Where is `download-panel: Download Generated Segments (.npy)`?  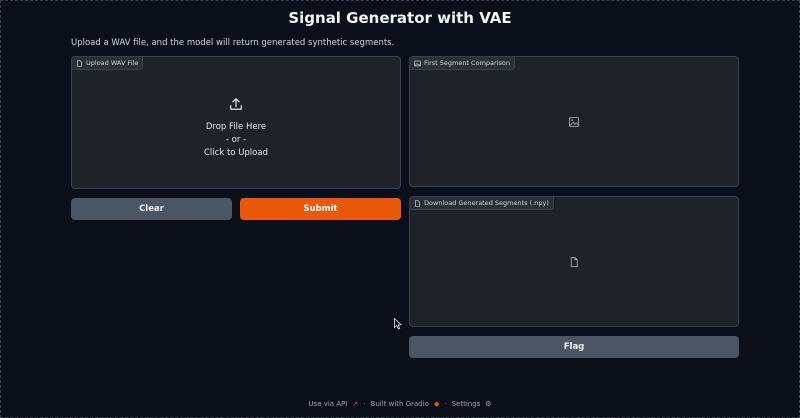
download-panel: Download Generated Segments (.npy) is located at coordinates (574, 261).